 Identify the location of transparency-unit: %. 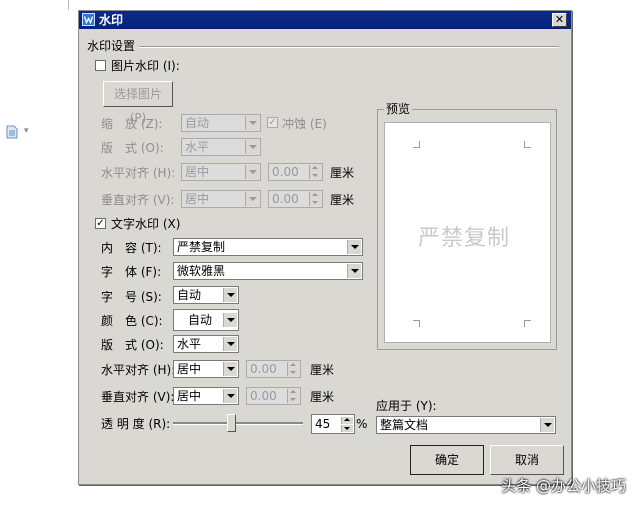
(362, 424).